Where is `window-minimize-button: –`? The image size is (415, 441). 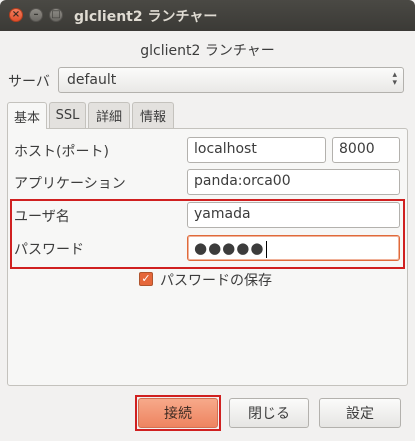 window-minimize-button: – is located at coordinates (36, 15).